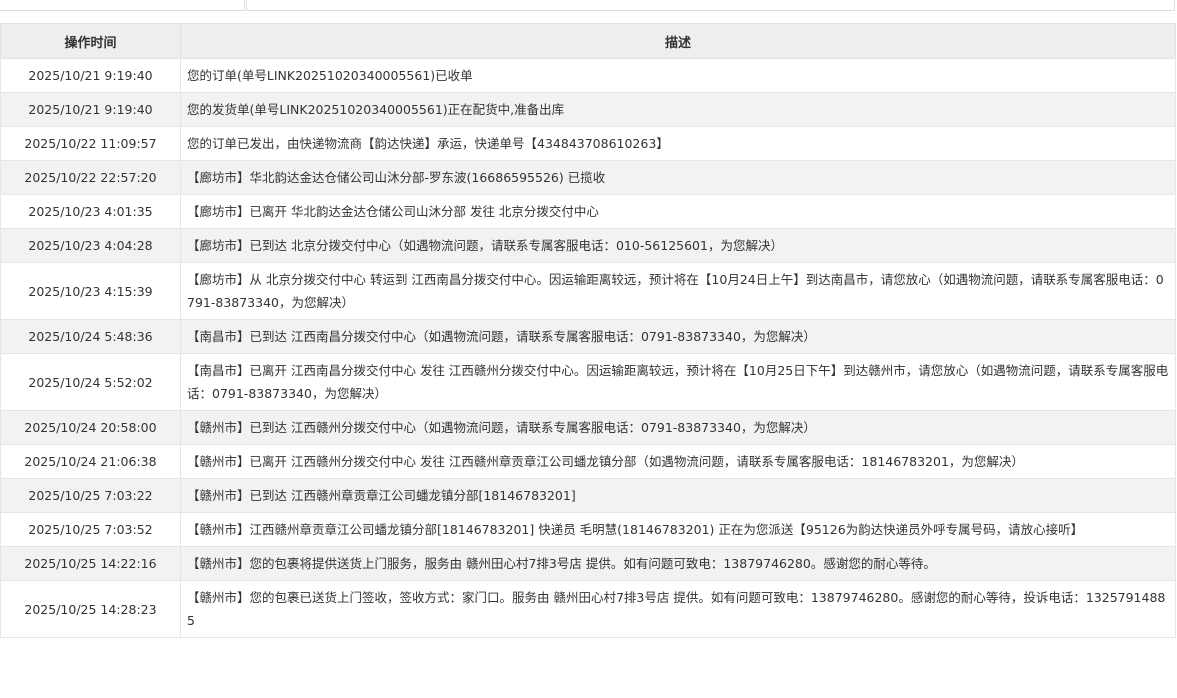  I want to click on header-time: 操作时间, so click(90, 41).